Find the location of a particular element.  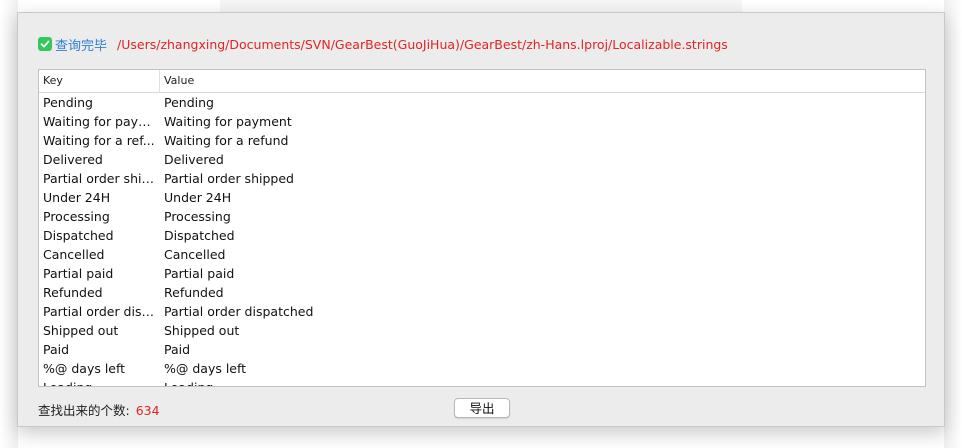

value-cell: Partial order dispatched is located at coordinates (239, 311).